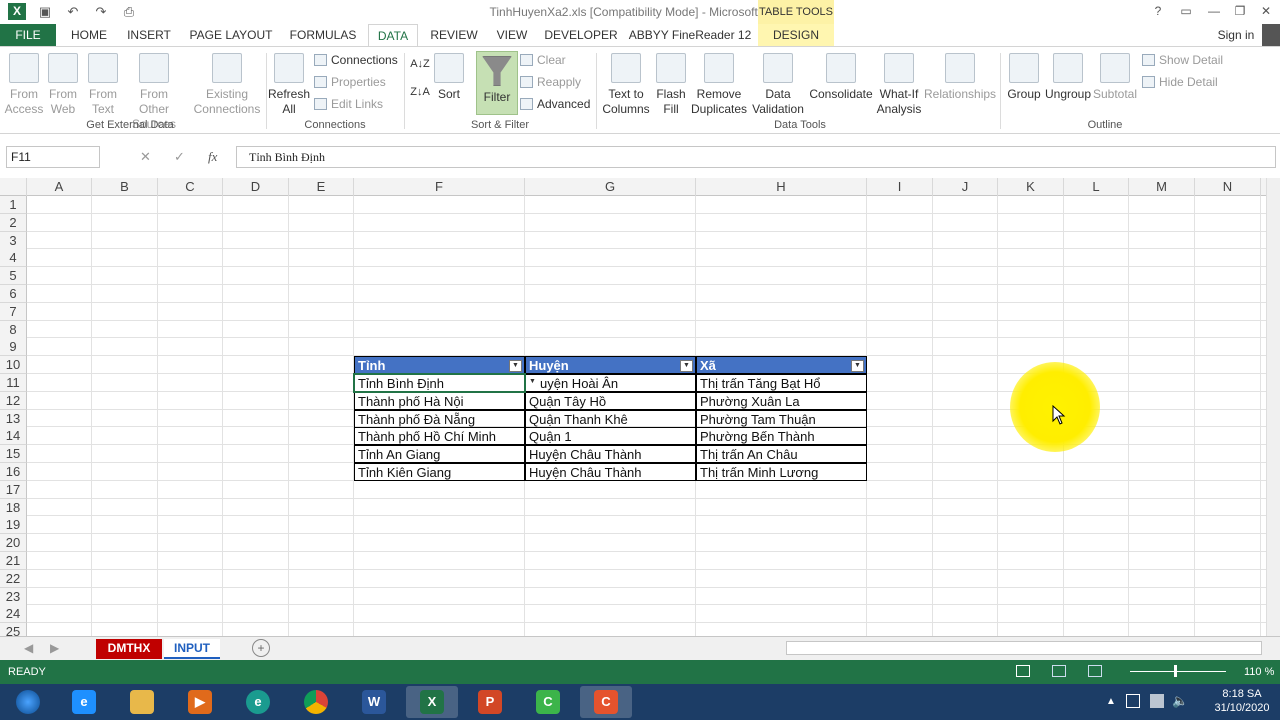 This screenshot has height=720, width=1280. What do you see at coordinates (1158, 11) in the screenshot?
I see `help-icon: ?` at bounding box center [1158, 11].